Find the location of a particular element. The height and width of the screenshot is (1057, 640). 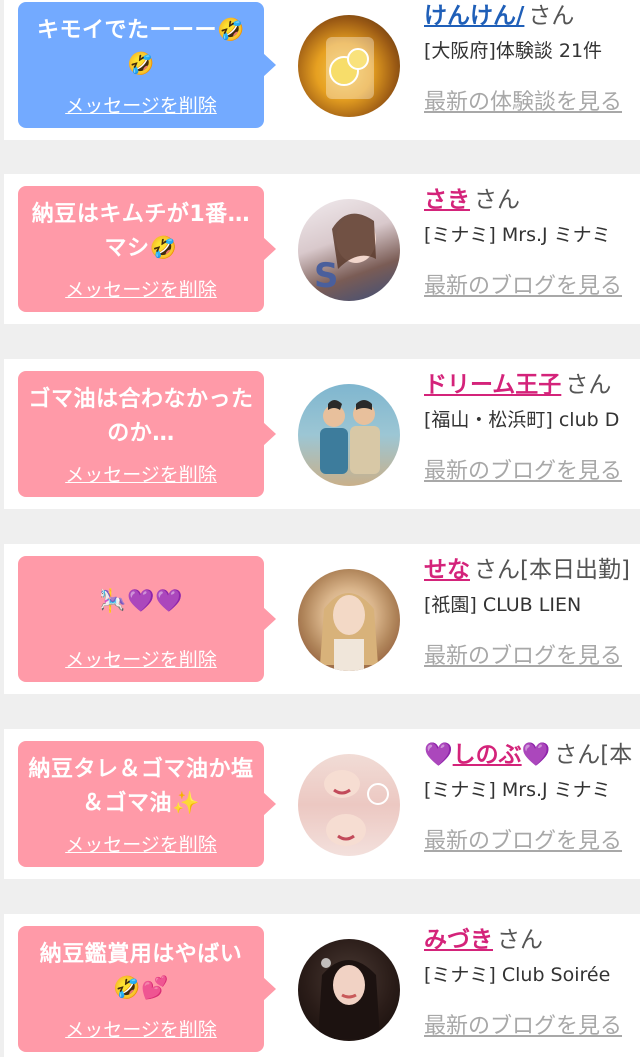

message-bubble: キモイでたーーー🤣🤣 メッセージを削除 is located at coordinates (147, 65).